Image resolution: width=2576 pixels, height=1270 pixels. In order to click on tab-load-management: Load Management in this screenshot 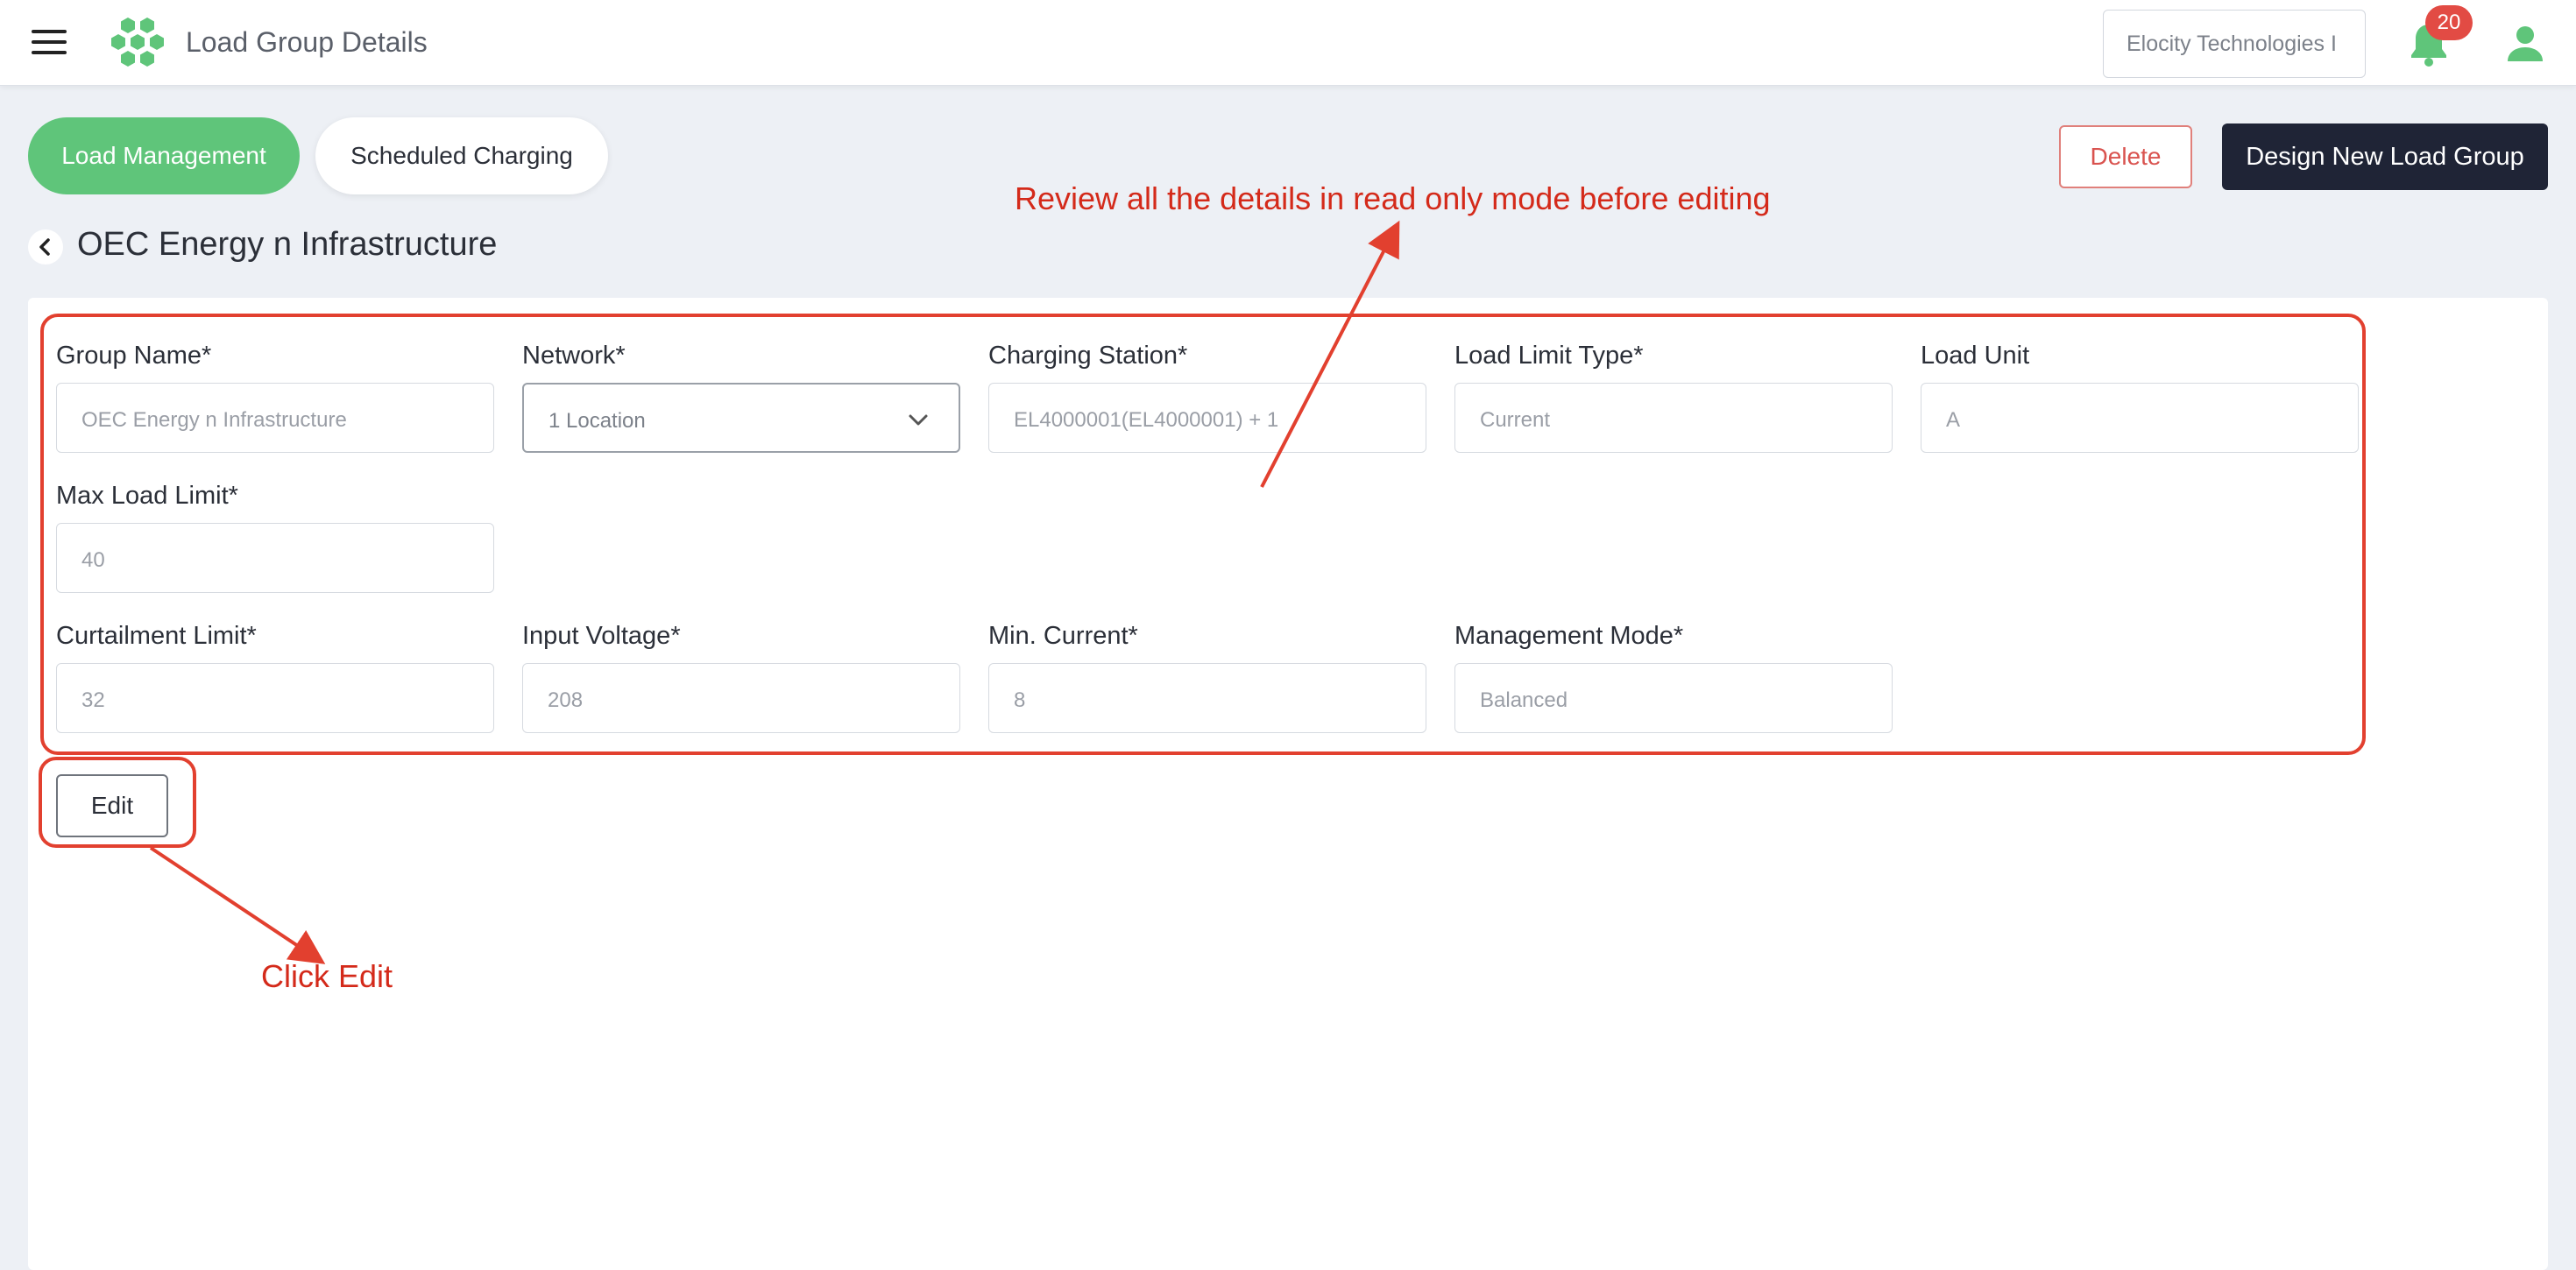, I will do `click(164, 155)`.